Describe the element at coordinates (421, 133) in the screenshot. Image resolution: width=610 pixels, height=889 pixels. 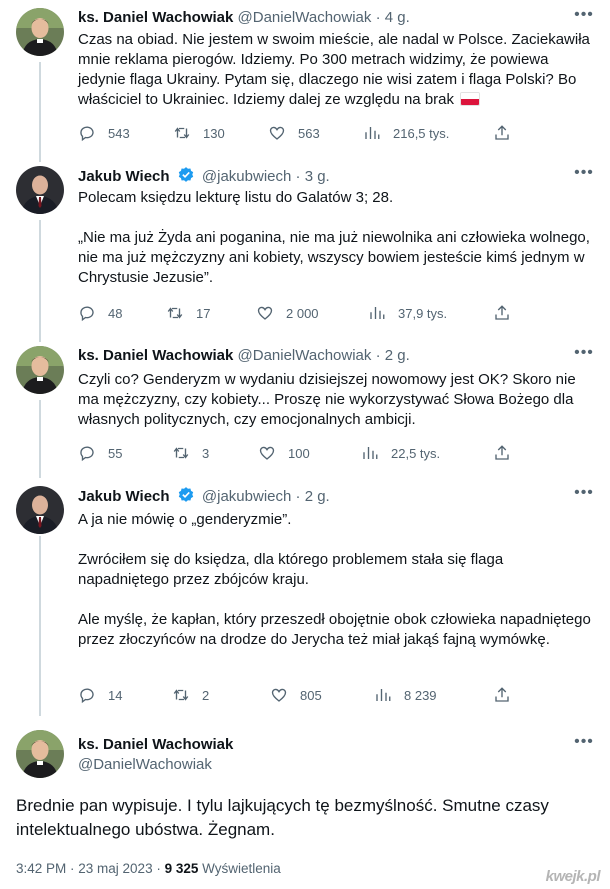
I see `view-count: 216,5 tys.` at that location.